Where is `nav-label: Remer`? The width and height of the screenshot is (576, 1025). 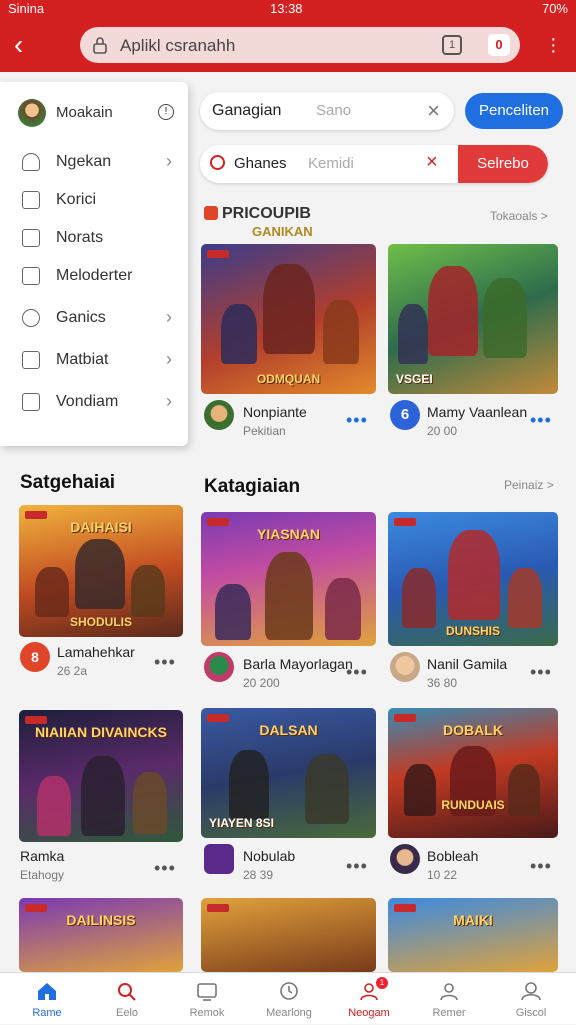 nav-label: Remer is located at coordinates (449, 1013).